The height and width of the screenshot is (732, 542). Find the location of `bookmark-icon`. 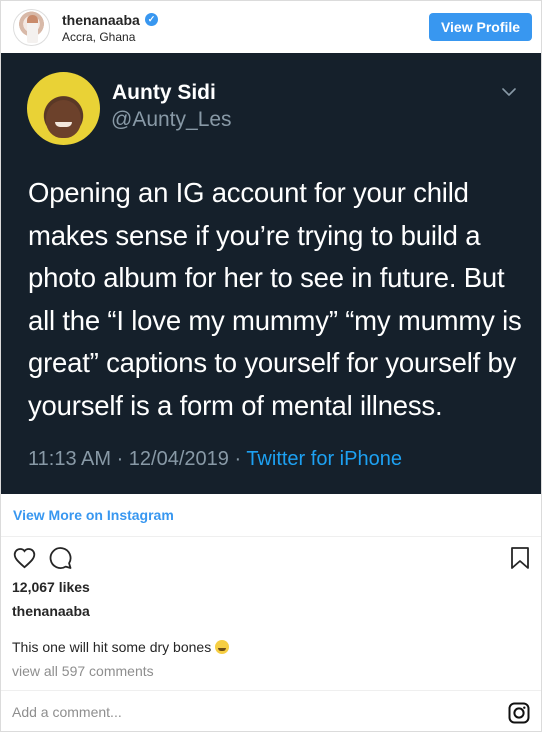

bookmark-icon is located at coordinates (520, 558).